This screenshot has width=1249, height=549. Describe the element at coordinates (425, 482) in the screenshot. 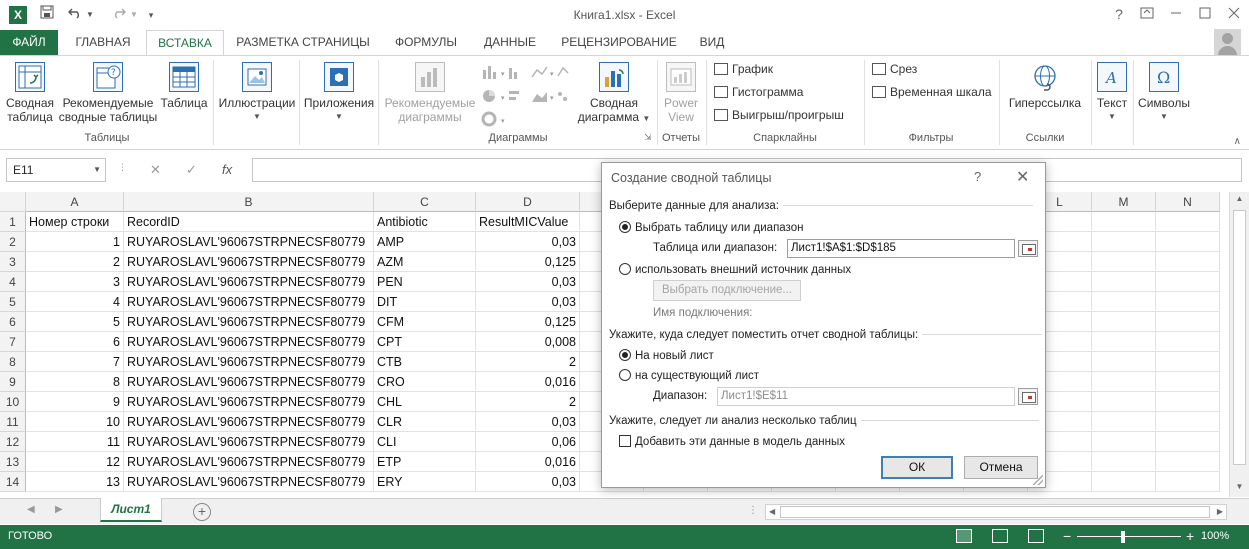

I see `data-cell: ERY` at that location.